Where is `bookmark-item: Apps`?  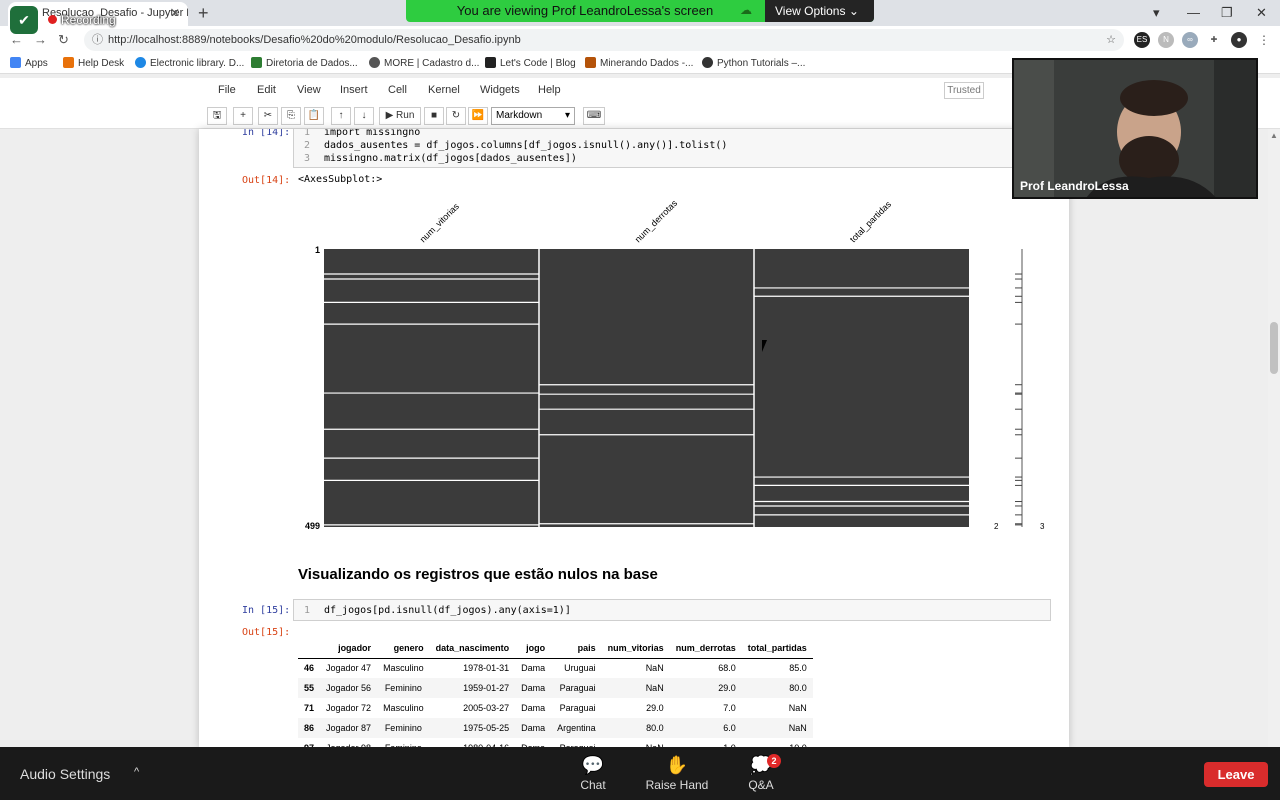 bookmark-item: Apps is located at coordinates (29, 63).